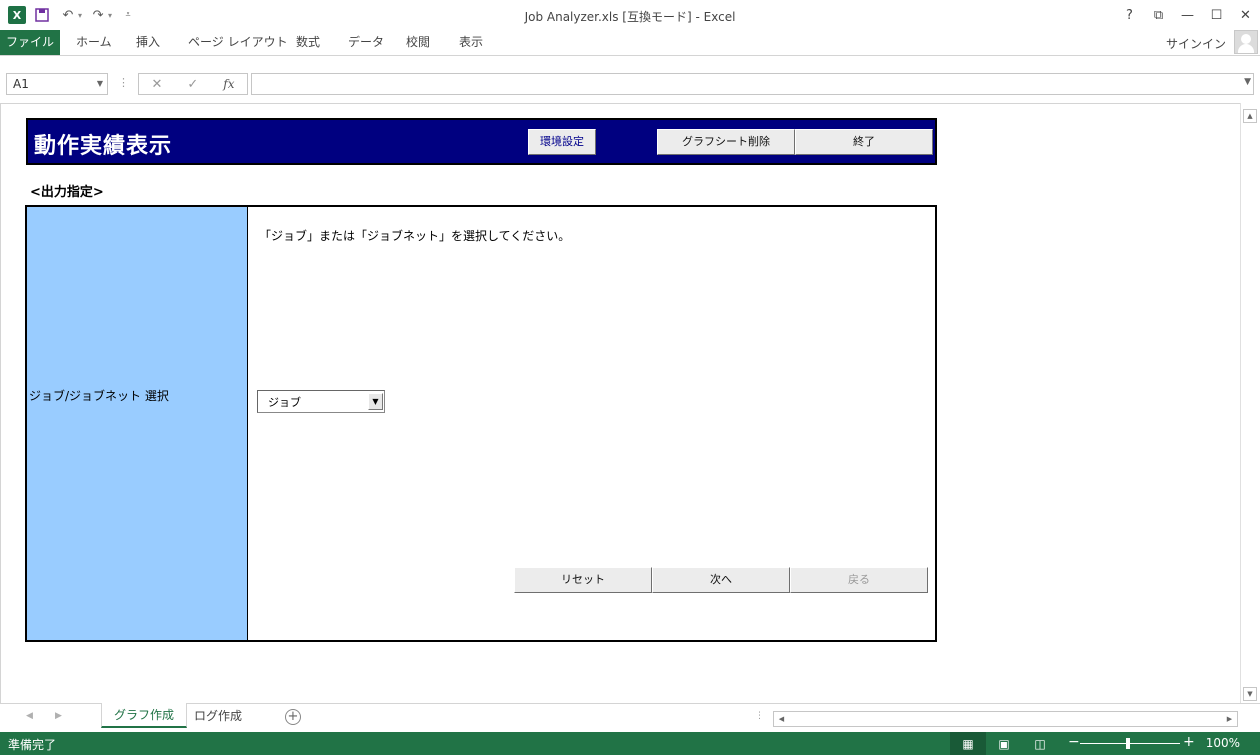 Image resolution: width=1260 pixels, height=755 pixels. What do you see at coordinates (1246, 42) in the screenshot?
I see `avatar` at bounding box center [1246, 42].